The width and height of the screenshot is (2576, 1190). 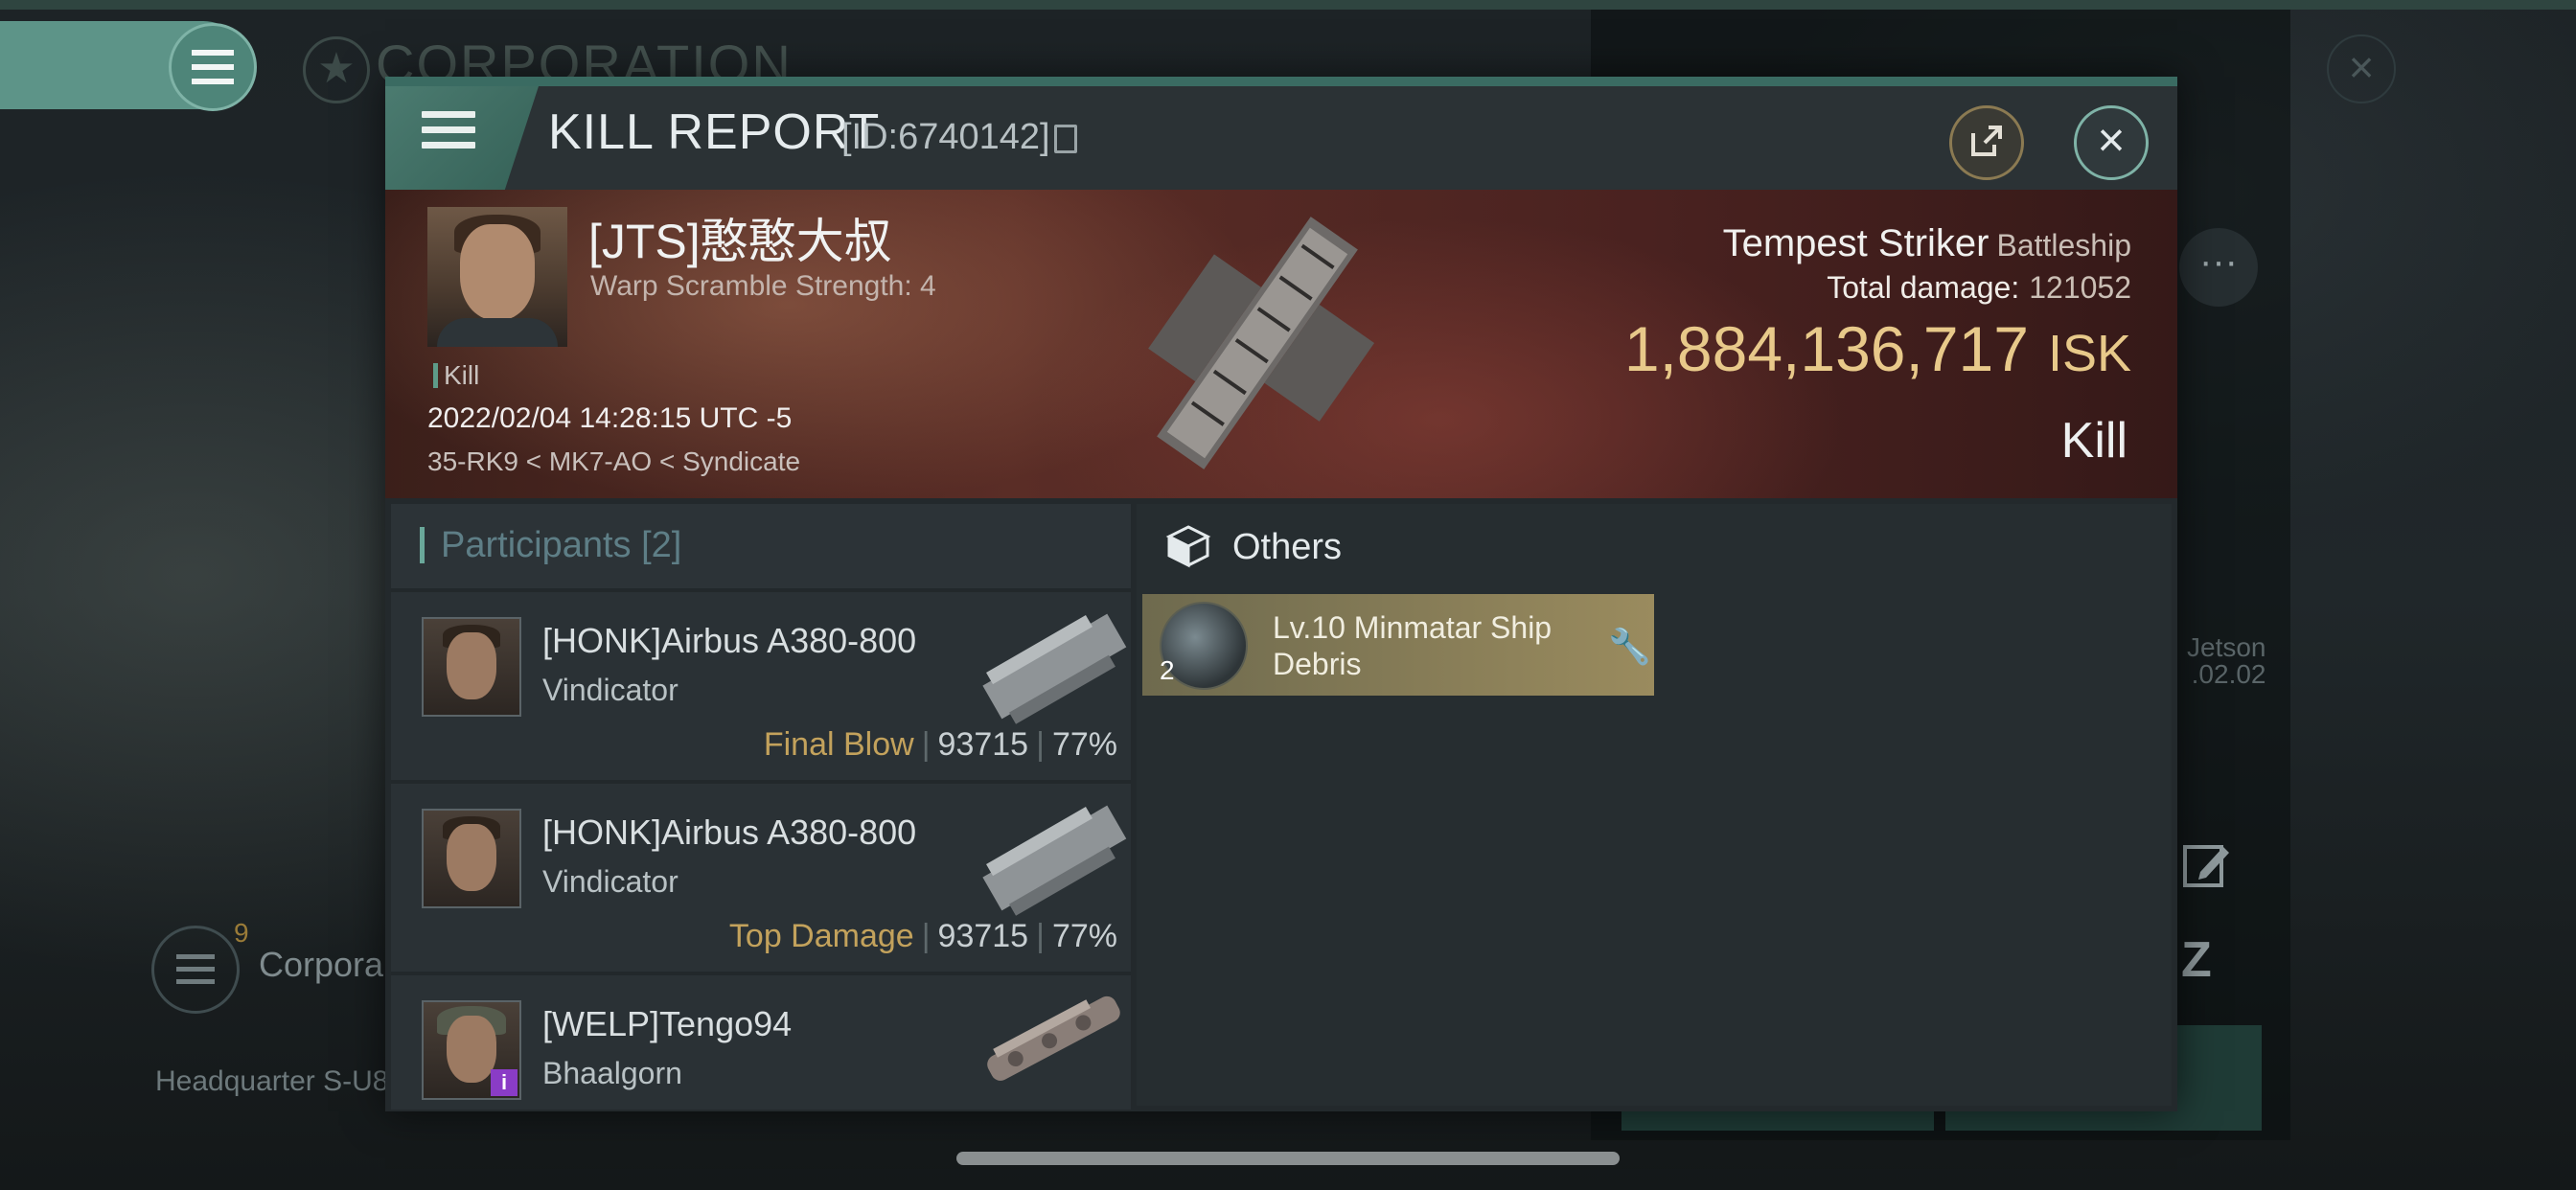 I want to click on header-menu-button, so click(x=462, y=138).